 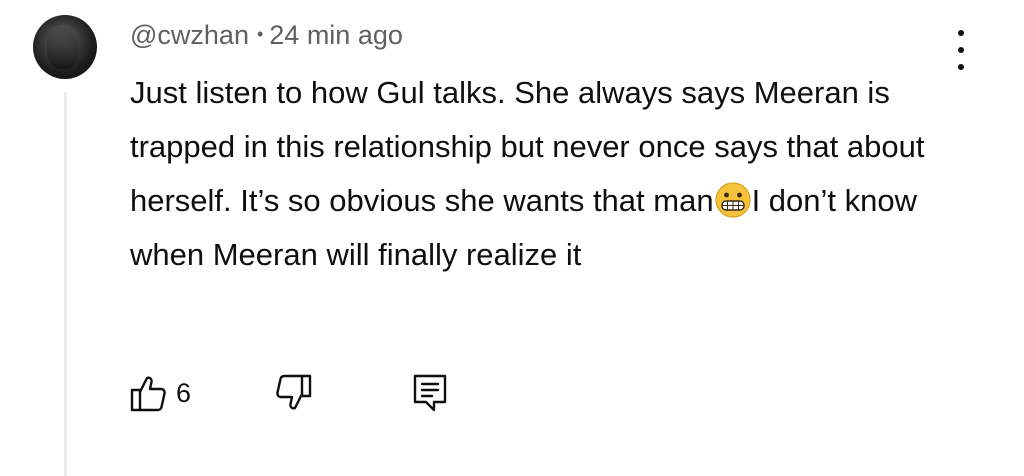 What do you see at coordinates (148, 393) in the screenshot?
I see `thumbs-up-icon` at bounding box center [148, 393].